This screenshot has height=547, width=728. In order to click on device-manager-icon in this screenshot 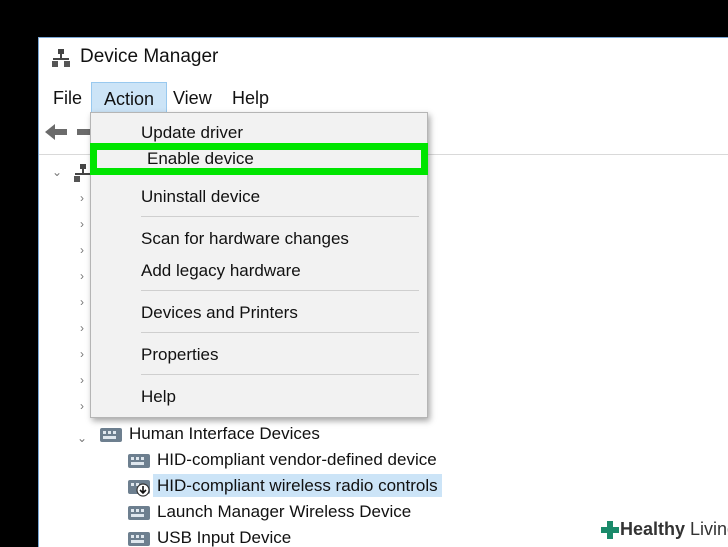, I will do `click(61, 58)`.